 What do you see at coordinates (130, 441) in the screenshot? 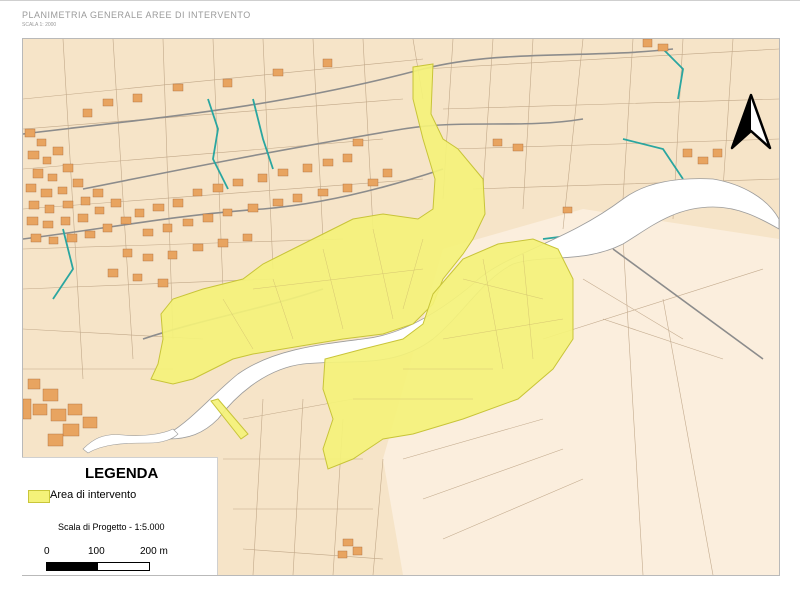
I see `river-branch` at bounding box center [130, 441].